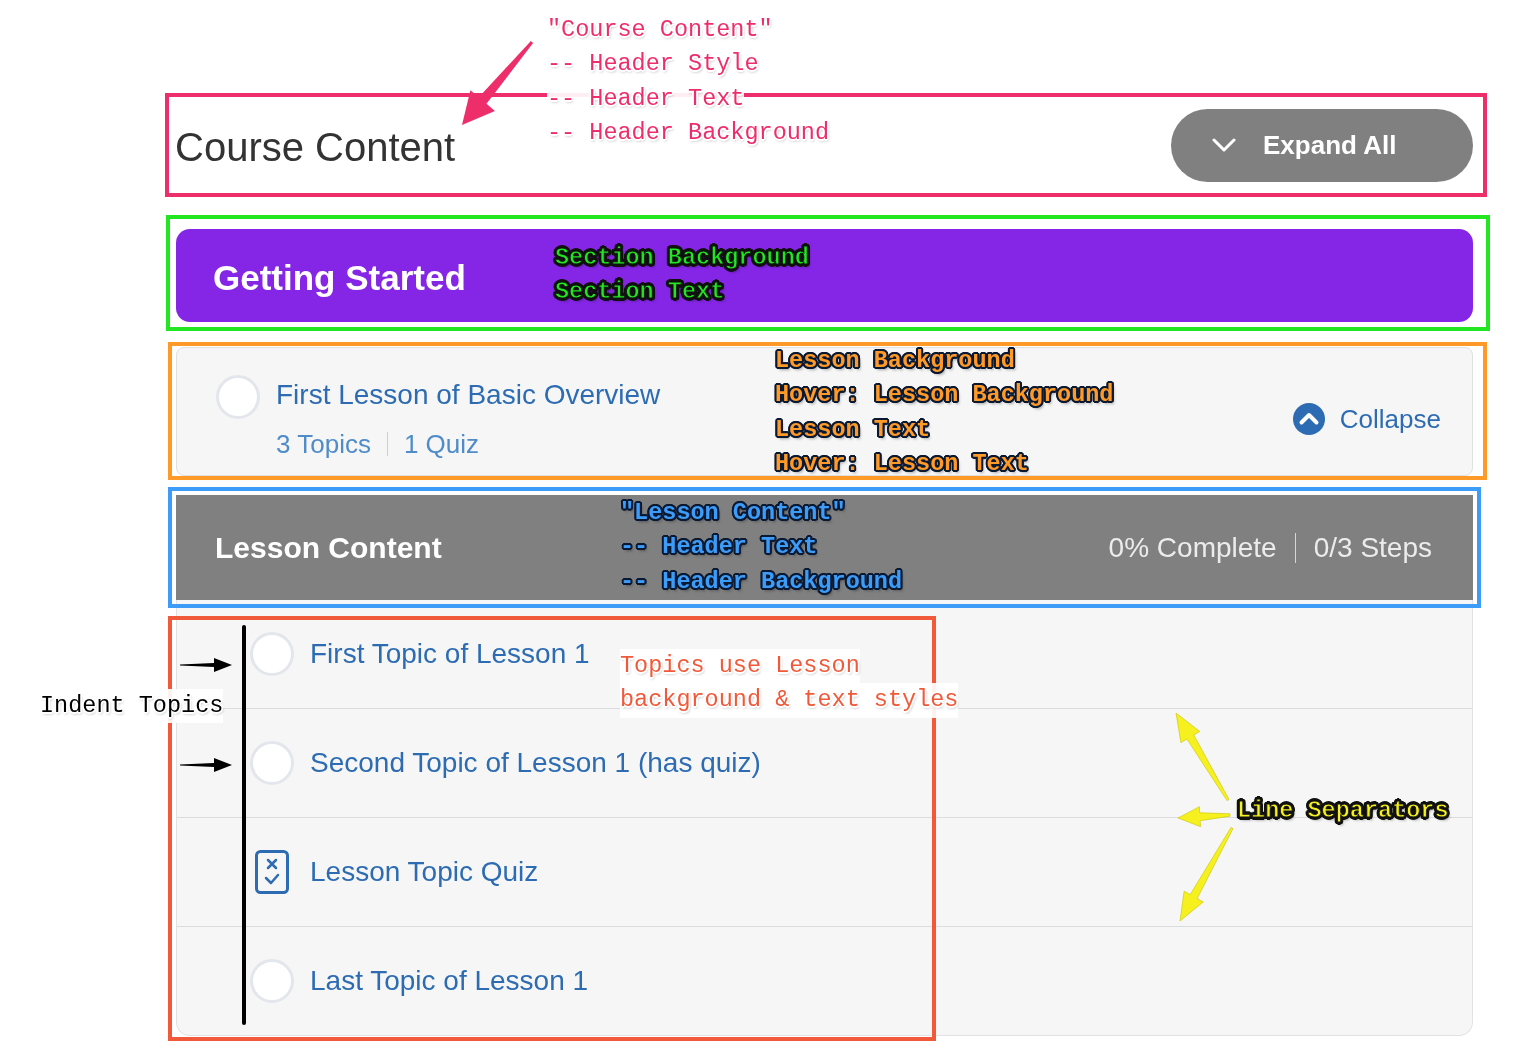 The image size is (1536, 1054). What do you see at coordinates (789, 700) in the screenshot?
I see `annotation-text: background & text styles` at bounding box center [789, 700].